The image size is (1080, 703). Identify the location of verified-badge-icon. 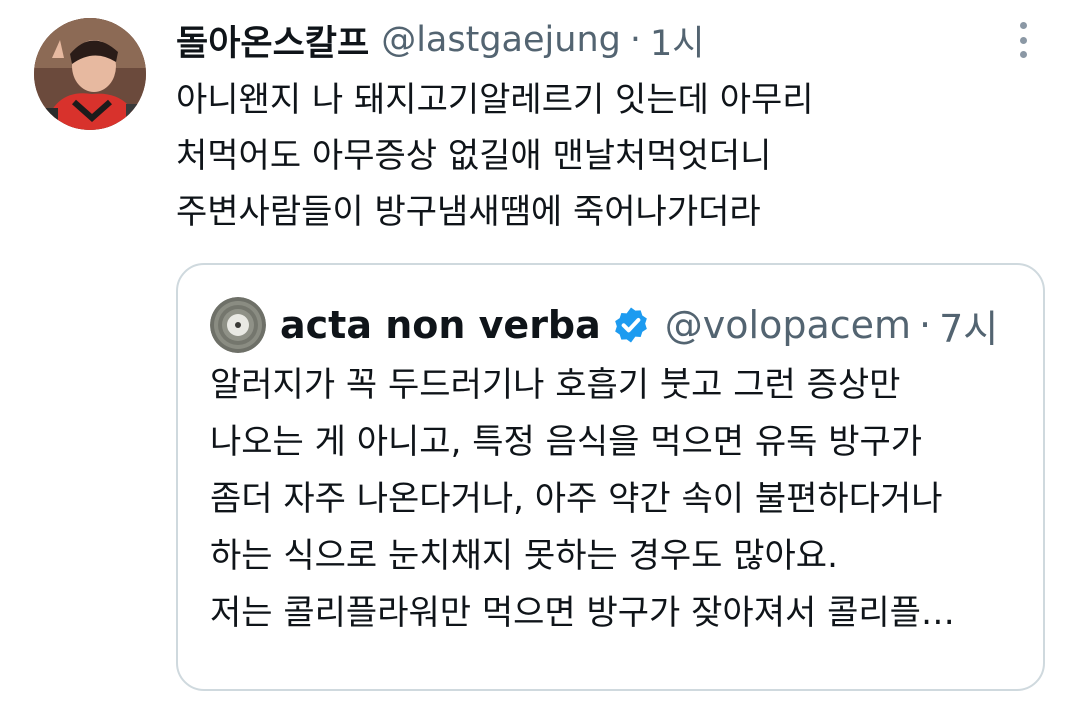
(631, 325).